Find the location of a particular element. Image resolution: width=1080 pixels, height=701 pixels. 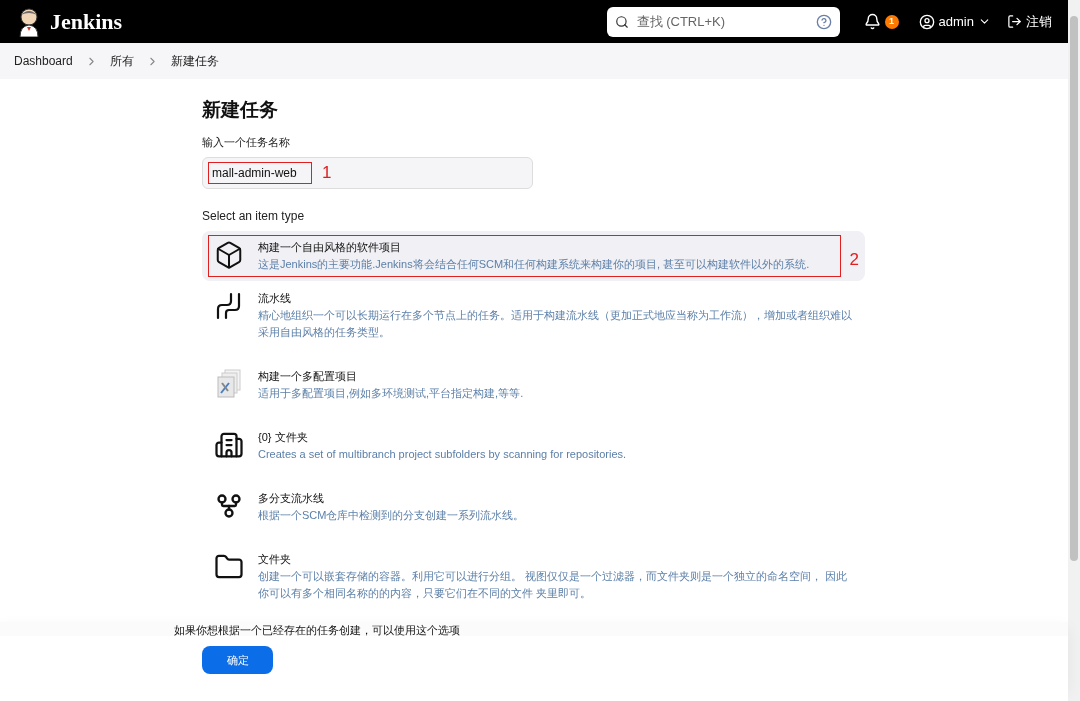

search-field: 查找 (CTRL+K) is located at coordinates (723, 21).